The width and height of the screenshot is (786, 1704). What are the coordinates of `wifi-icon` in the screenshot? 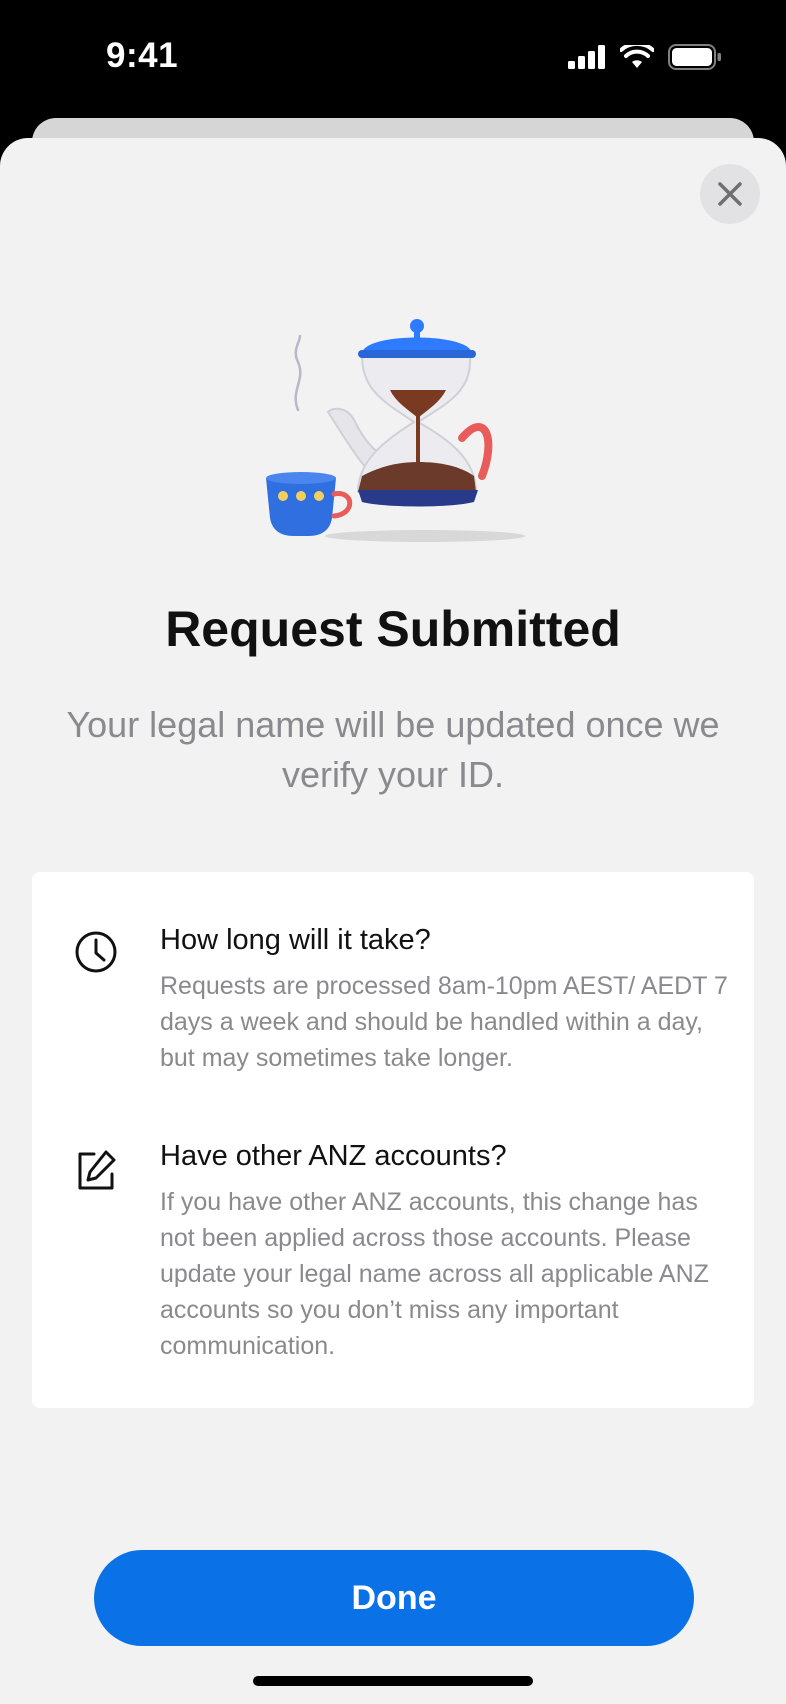 It's located at (637, 56).